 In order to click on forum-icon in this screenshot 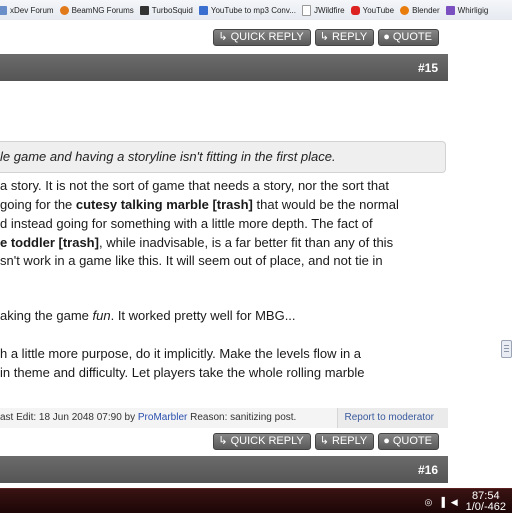, I will do `click(3, 10)`.